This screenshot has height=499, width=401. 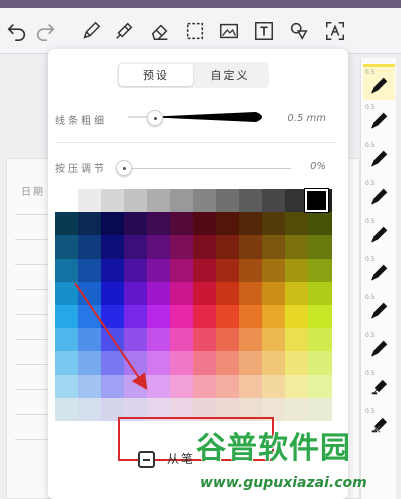 What do you see at coordinates (316, 200) in the screenshot?
I see `selected-color-swatch` at bounding box center [316, 200].